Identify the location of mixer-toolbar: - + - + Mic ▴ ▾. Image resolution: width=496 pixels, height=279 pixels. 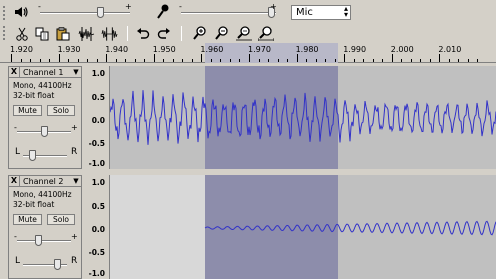
(248, 12).